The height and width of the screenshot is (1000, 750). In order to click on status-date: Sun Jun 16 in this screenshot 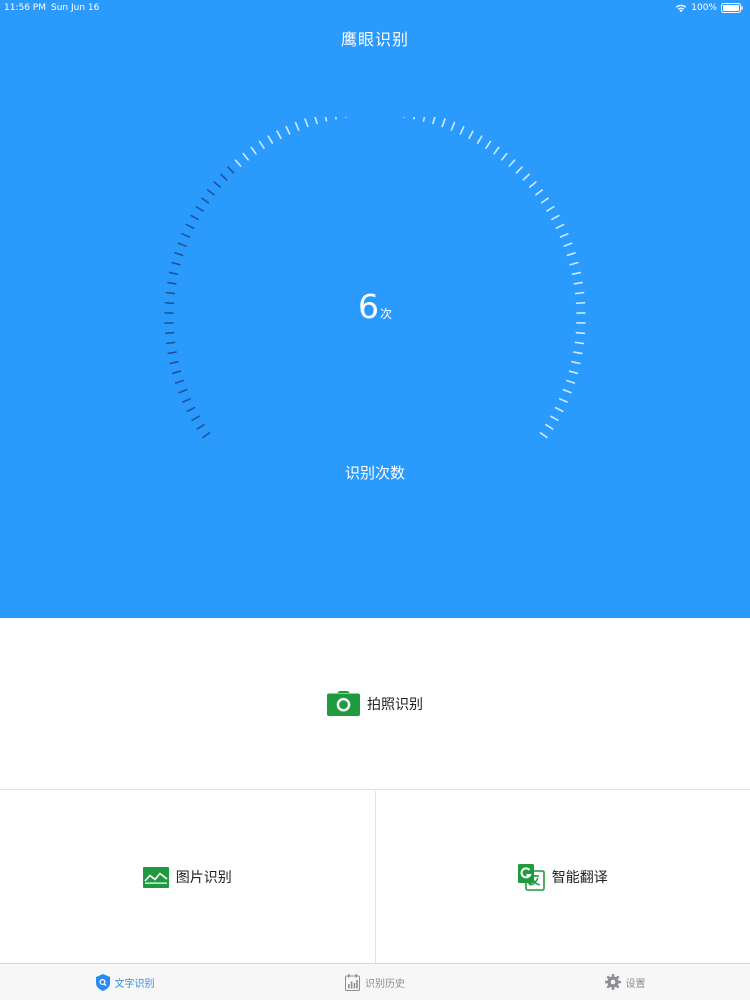, I will do `click(75, 8)`.